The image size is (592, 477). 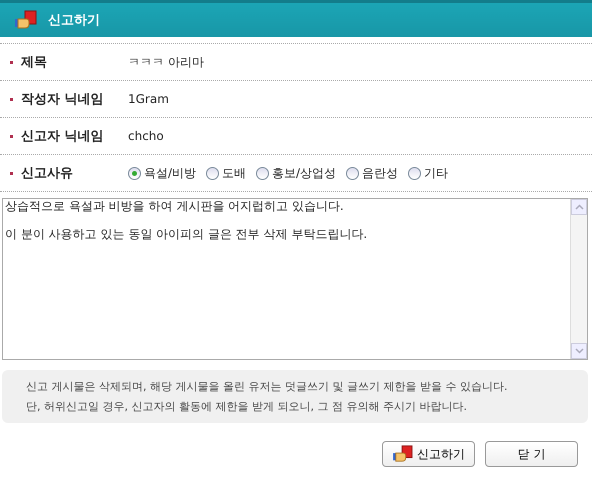 What do you see at coordinates (146, 136) in the screenshot?
I see `field-value: chcho` at bounding box center [146, 136].